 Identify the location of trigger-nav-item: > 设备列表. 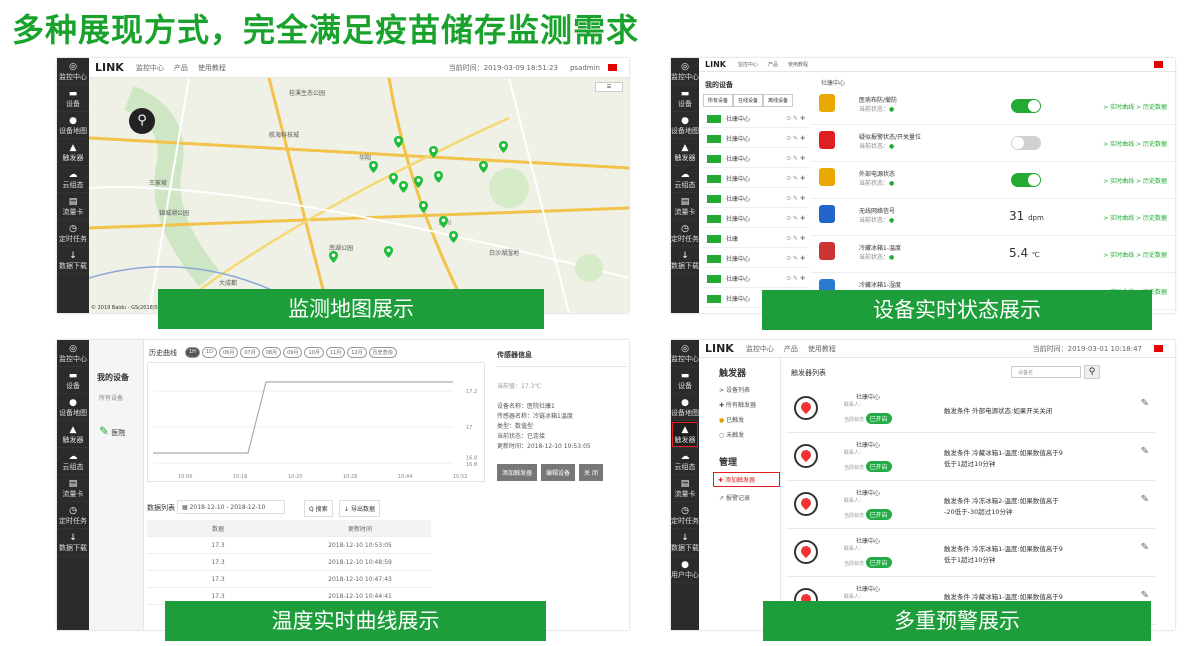
(749, 389).